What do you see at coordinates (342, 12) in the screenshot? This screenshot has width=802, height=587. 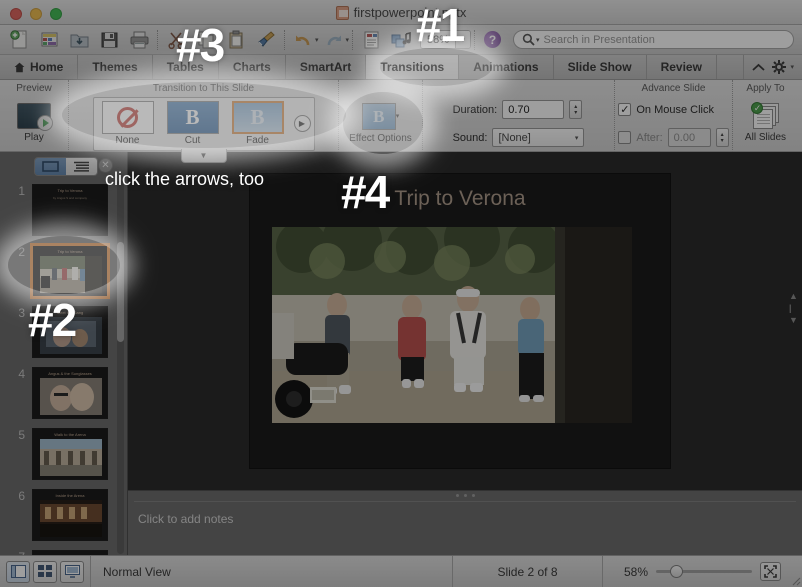 I see `presentation-file-icon` at bounding box center [342, 12].